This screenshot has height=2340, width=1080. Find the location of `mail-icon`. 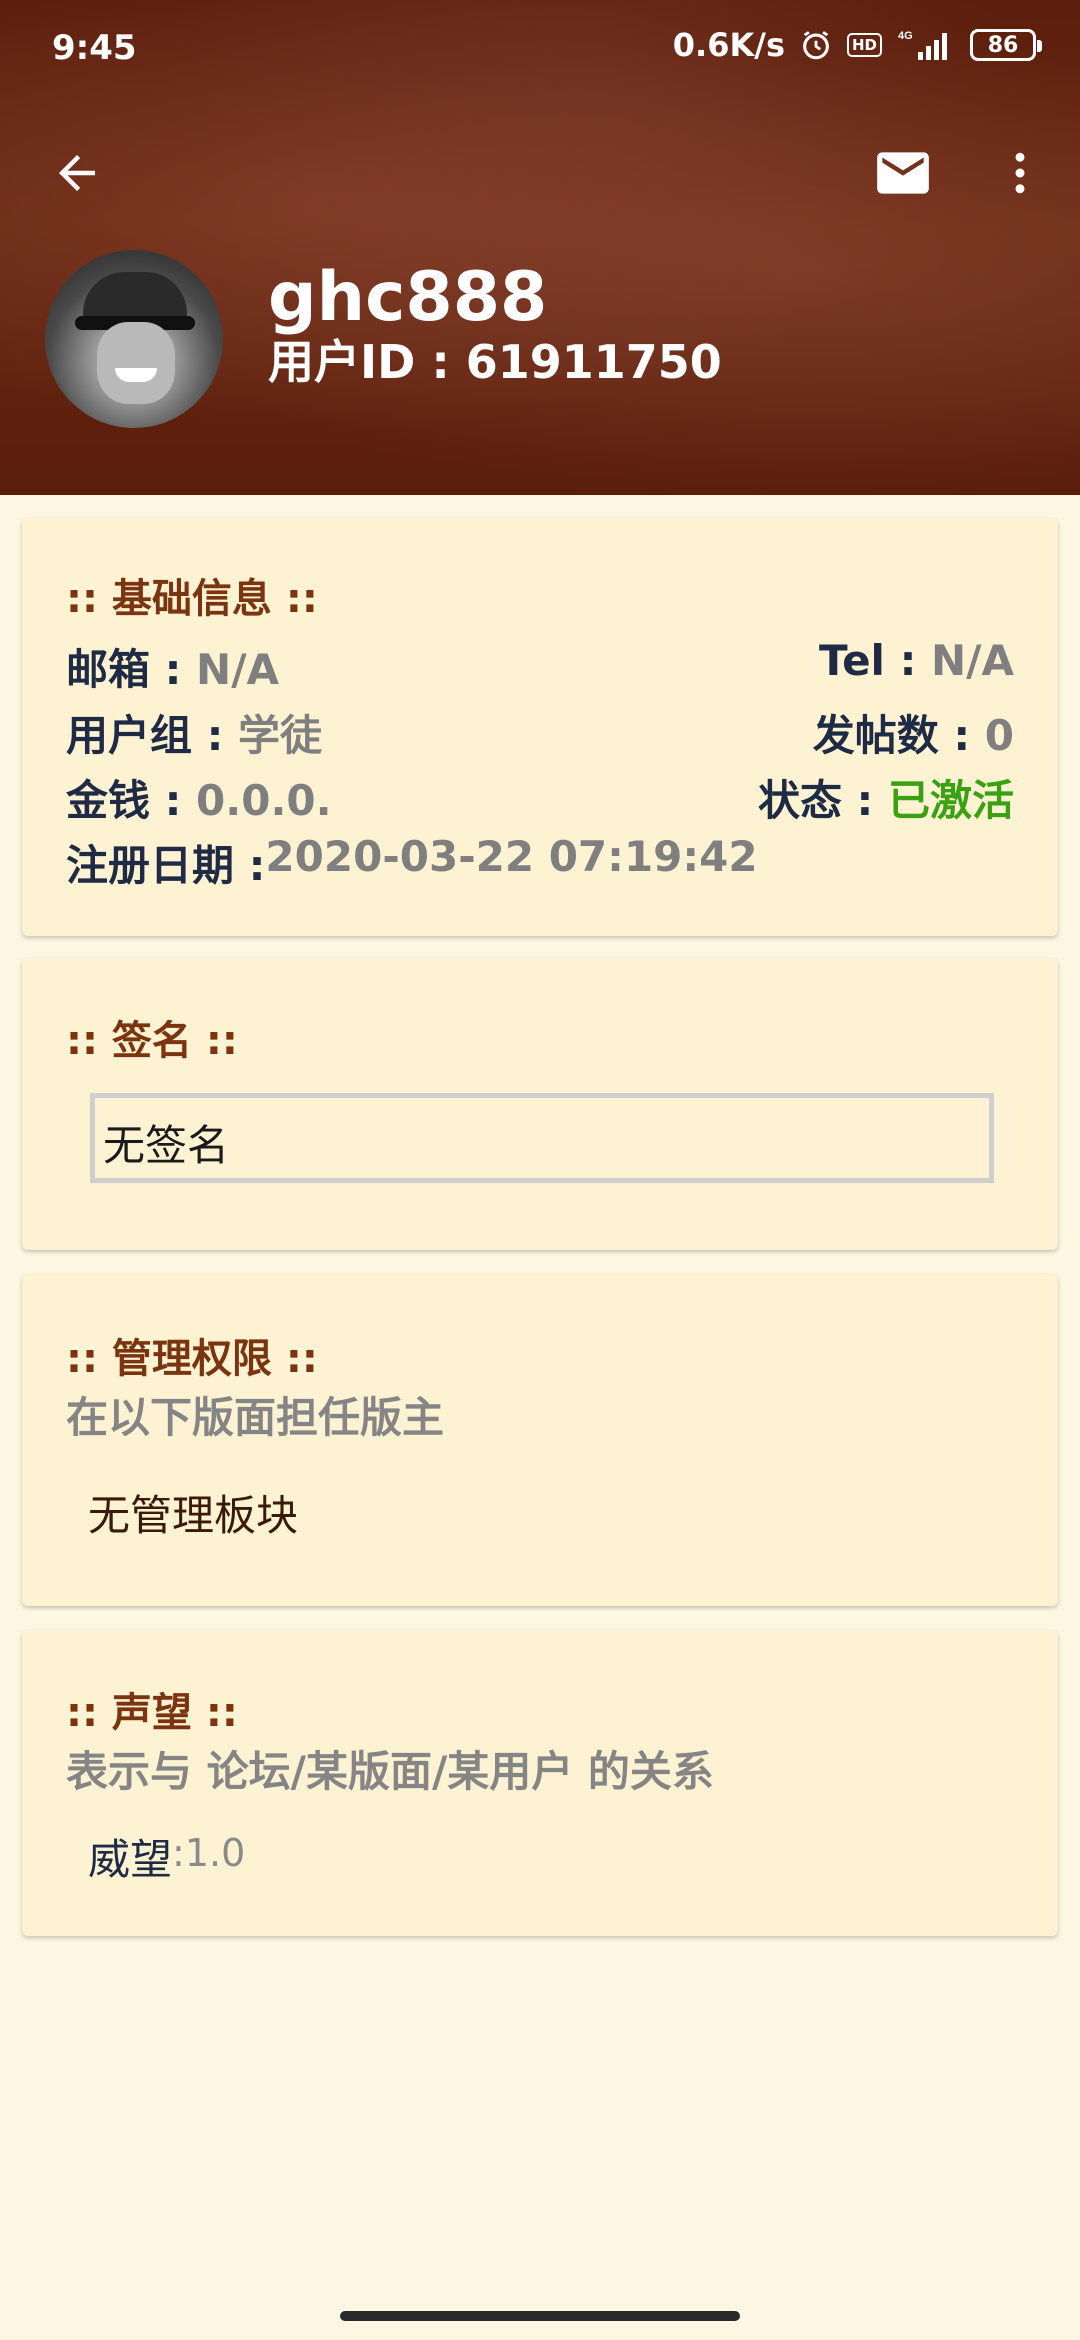

mail-icon is located at coordinates (903, 173).